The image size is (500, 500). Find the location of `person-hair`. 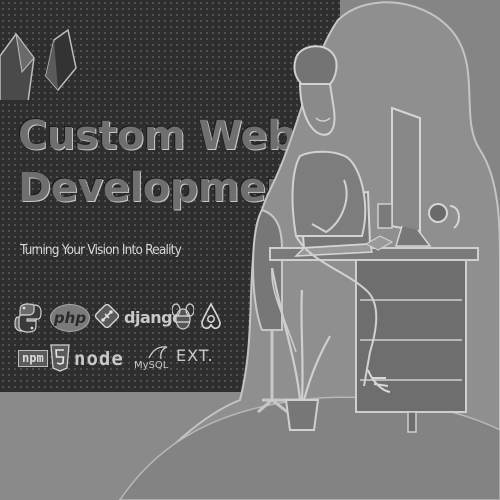

person-hair is located at coordinates (315, 66).